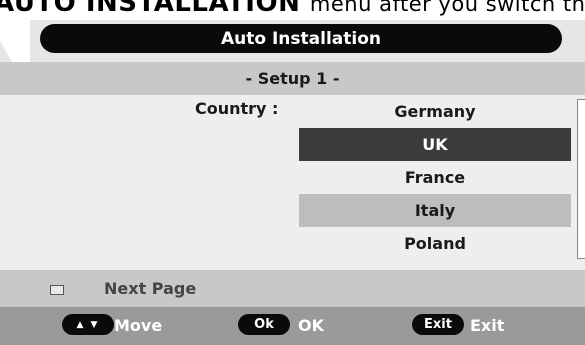 This screenshot has height=345, width=585. What do you see at coordinates (438, 324) in the screenshot?
I see `exit-key-icon: Exit` at bounding box center [438, 324].